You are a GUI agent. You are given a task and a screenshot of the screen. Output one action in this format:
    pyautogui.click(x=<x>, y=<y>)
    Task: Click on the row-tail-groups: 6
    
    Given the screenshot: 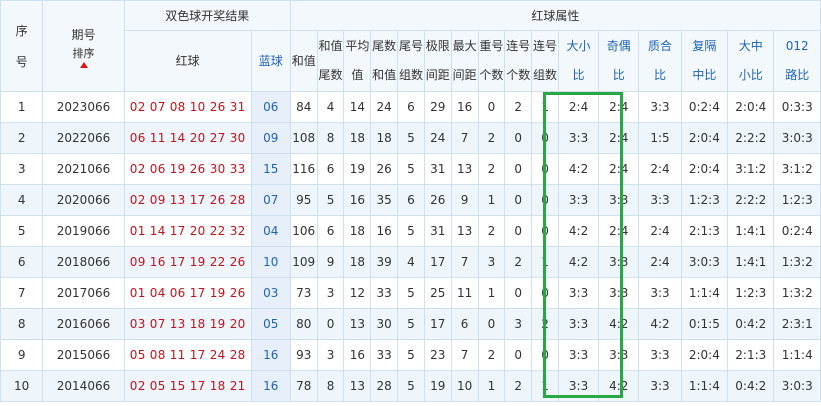 What is the action you would take?
    pyautogui.click(x=411, y=107)
    